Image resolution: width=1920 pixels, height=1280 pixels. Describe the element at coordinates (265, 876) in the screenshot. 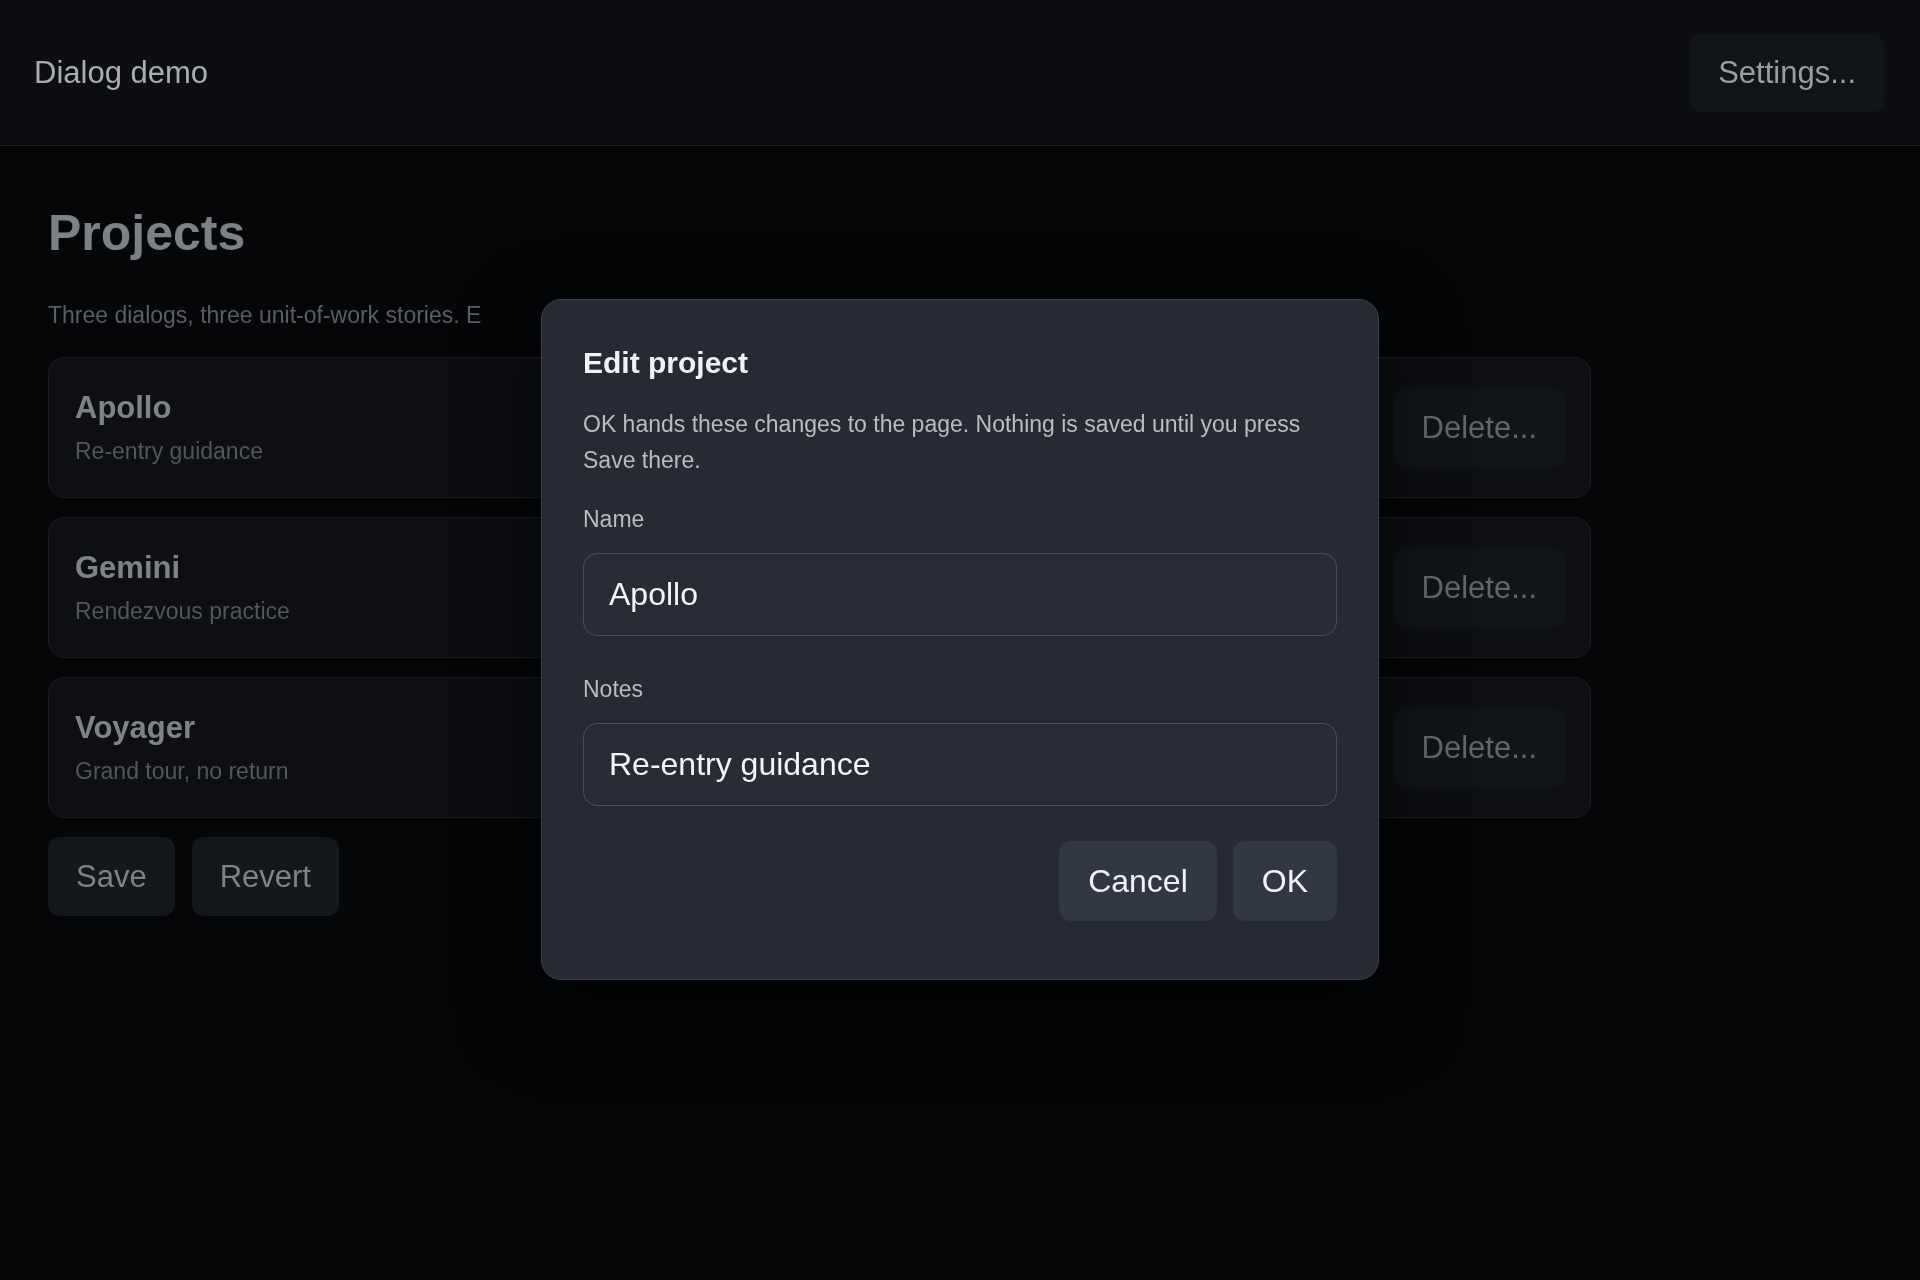

I see `revert-button: Revert` at that location.